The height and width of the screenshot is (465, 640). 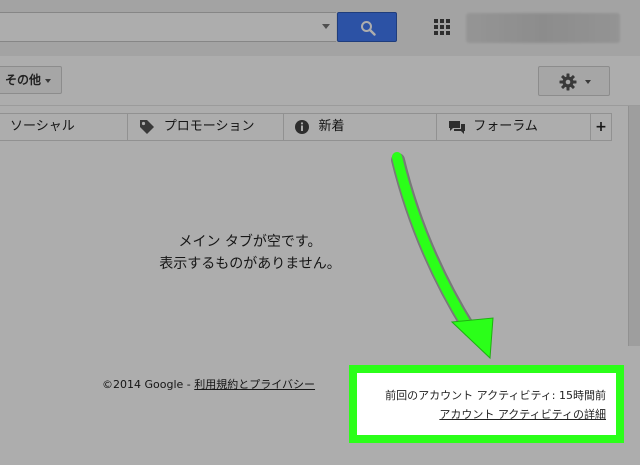 What do you see at coordinates (442, 256) in the screenshot?
I see `annotation-arrow-icon` at bounding box center [442, 256].